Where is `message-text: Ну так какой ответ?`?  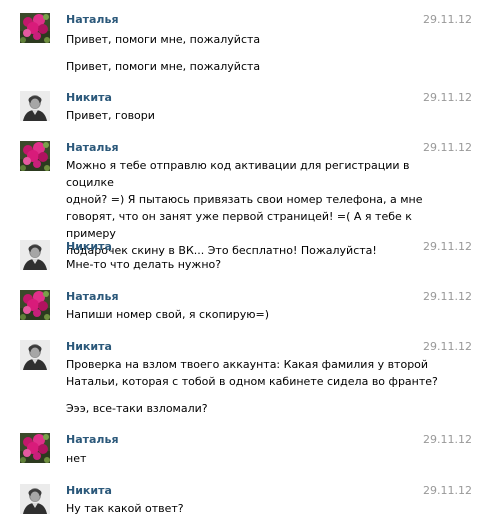
message-text: Ну так какой ответ? is located at coordinates (125, 508).